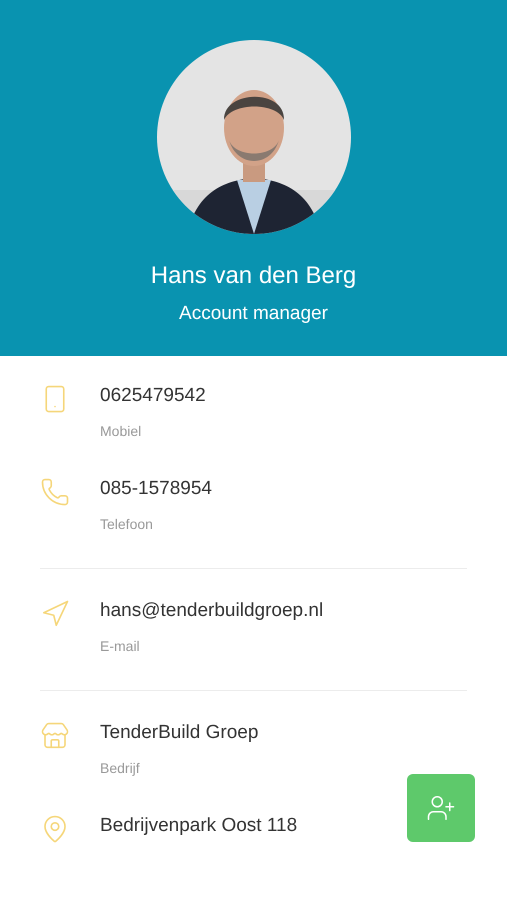  Describe the element at coordinates (55, 614) in the screenshot. I see `navigation-arrow-icon` at that location.